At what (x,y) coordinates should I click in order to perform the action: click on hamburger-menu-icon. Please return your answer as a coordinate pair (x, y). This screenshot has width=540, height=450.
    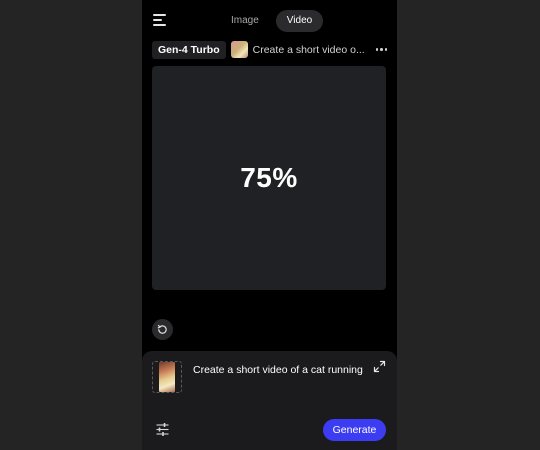
    Looking at the image, I should click on (160, 20).